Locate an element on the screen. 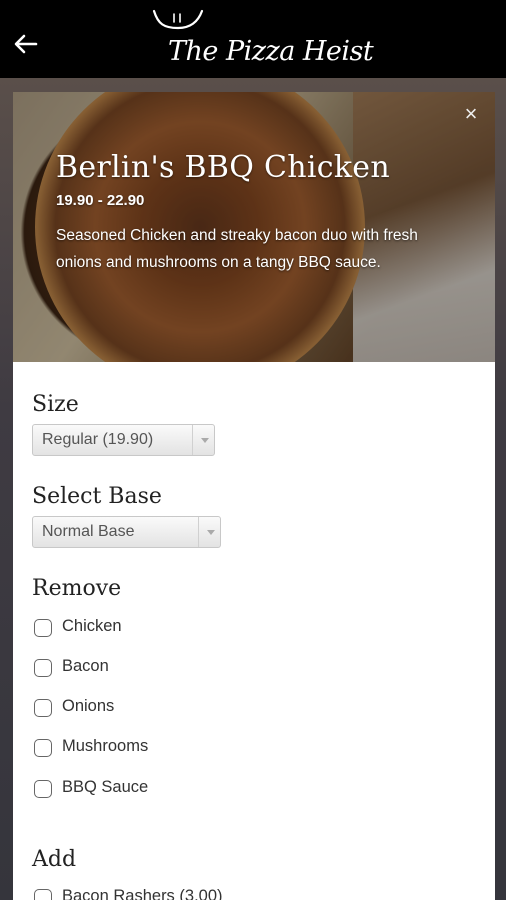 Image resolution: width=506 pixels, height=900 pixels. remove-option-mushrooms: Mushrooms is located at coordinates (134, 748).